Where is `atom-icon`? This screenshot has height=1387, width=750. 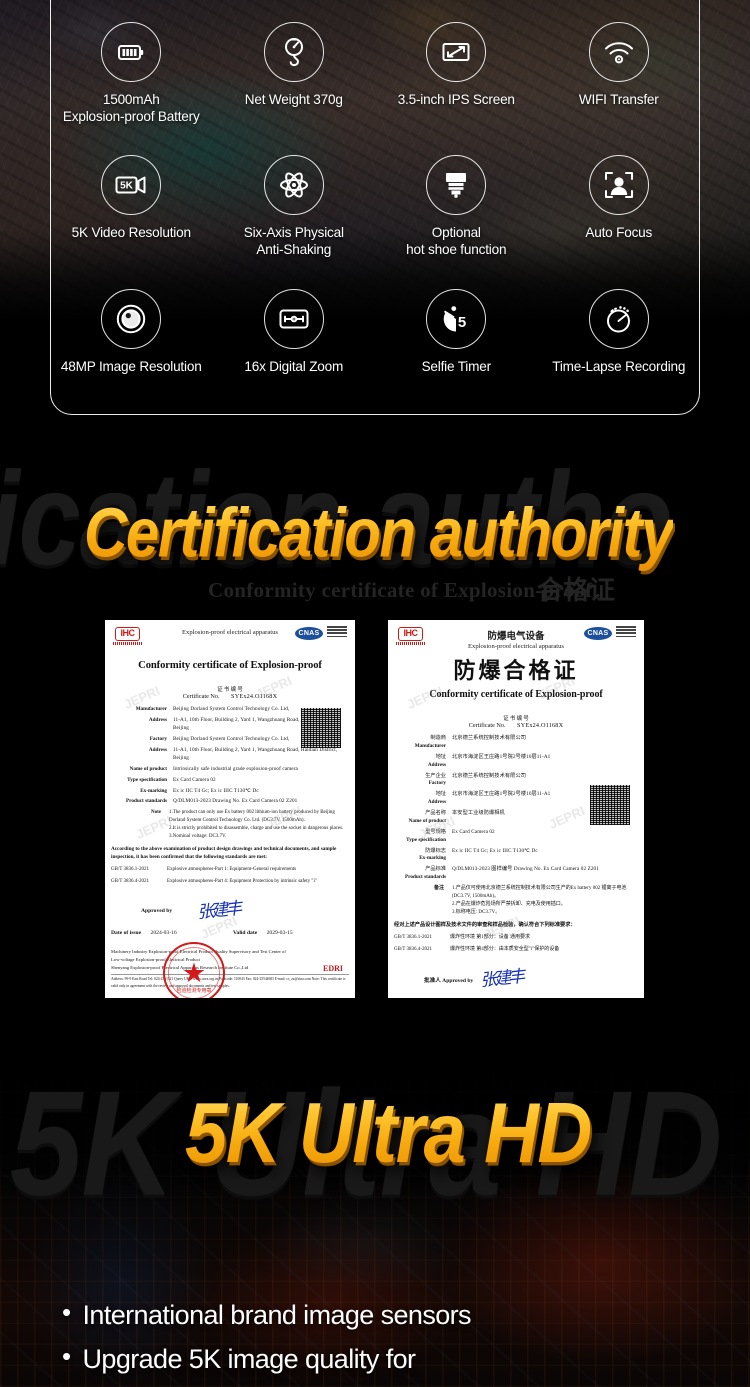 atom-icon is located at coordinates (293, 185).